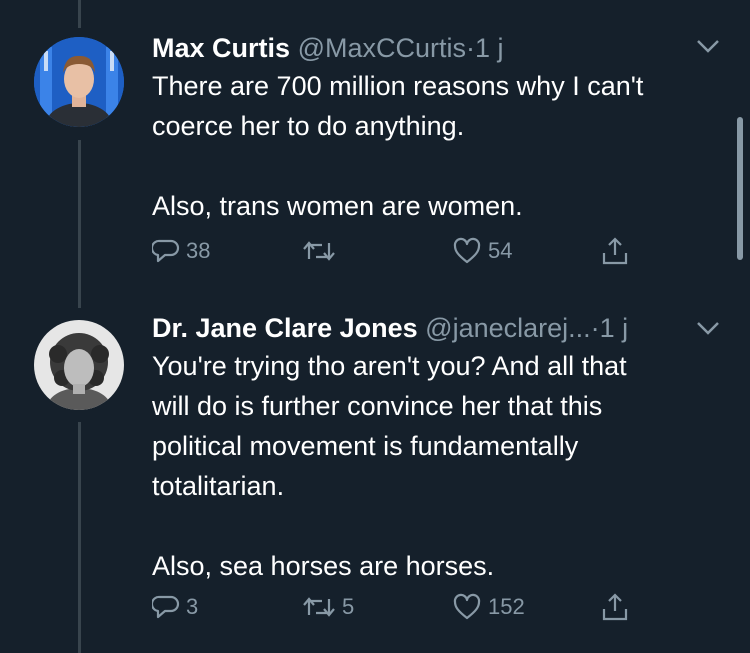  What do you see at coordinates (181, 251) in the screenshot?
I see `reply-button: 38` at bounding box center [181, 251].